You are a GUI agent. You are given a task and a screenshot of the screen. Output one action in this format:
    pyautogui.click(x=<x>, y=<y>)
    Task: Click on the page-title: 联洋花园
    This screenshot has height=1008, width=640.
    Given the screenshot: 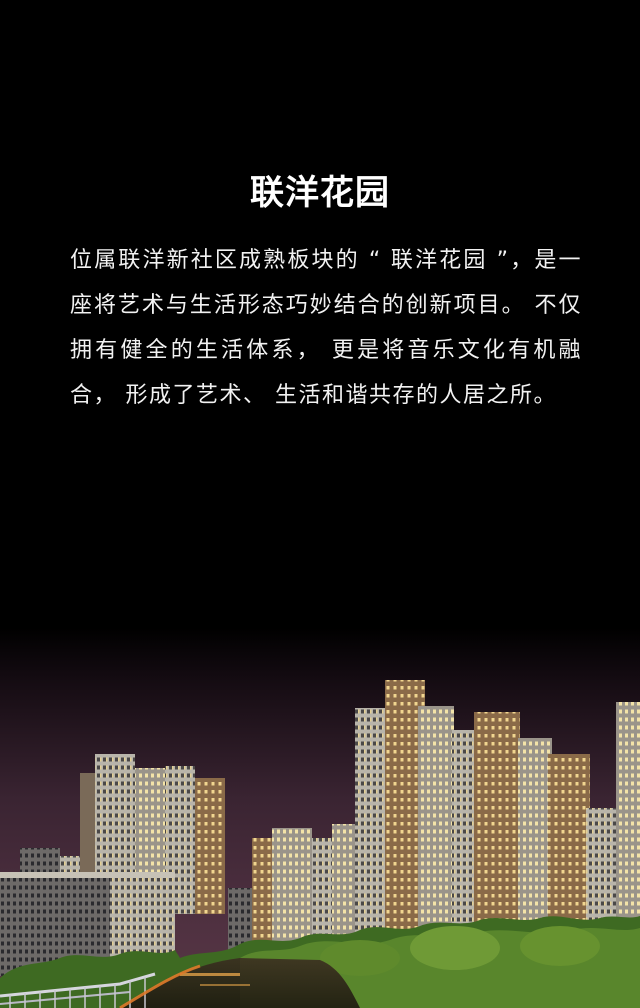 What is the action you would take?
    pyautogui.click(x=320, y=192)
    